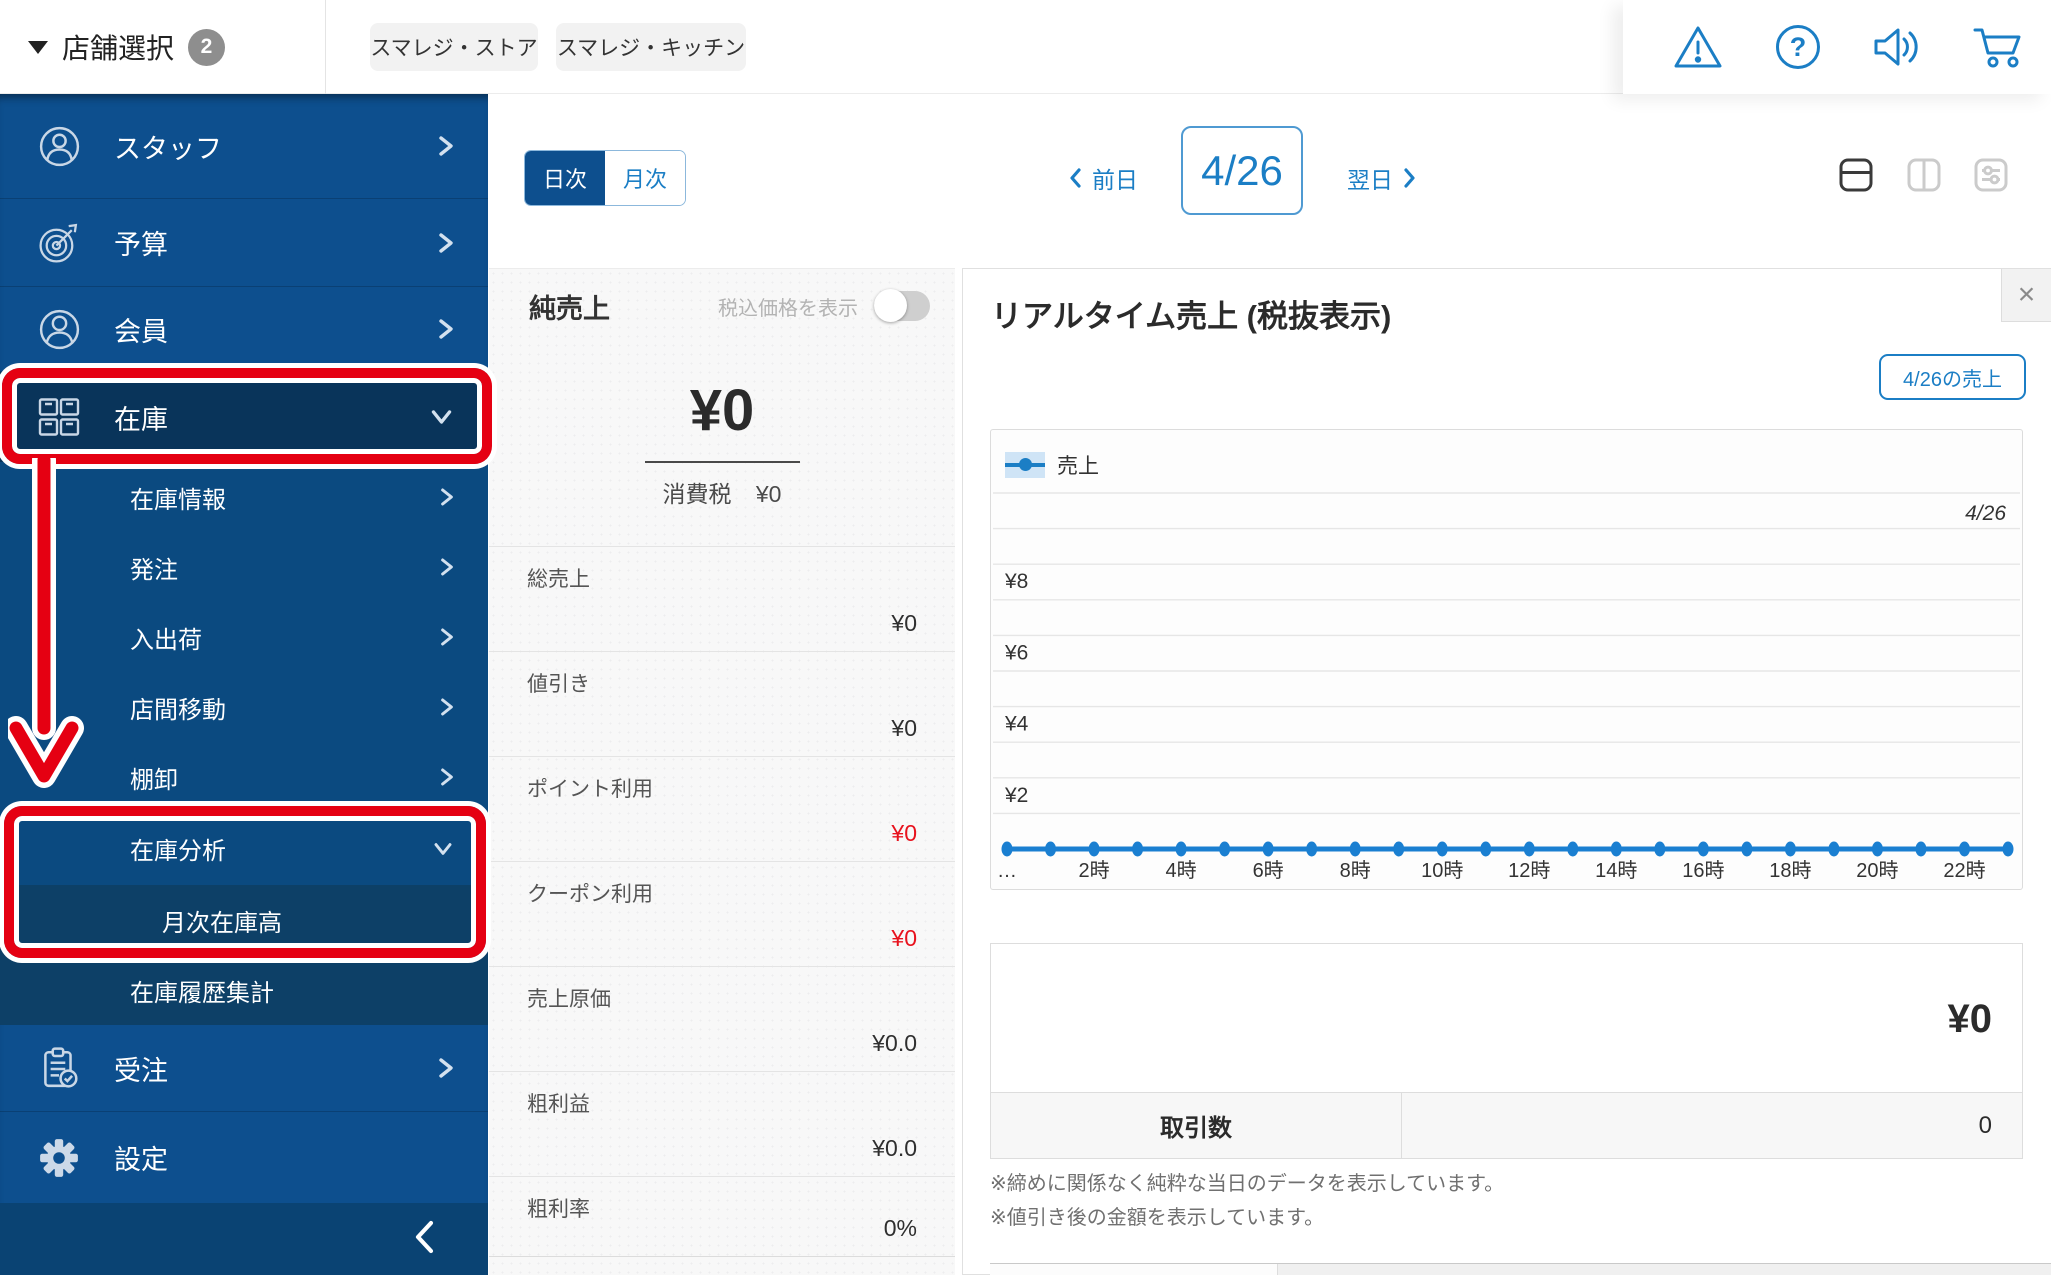  I want to click on cart-icon, so click(1998, 47).